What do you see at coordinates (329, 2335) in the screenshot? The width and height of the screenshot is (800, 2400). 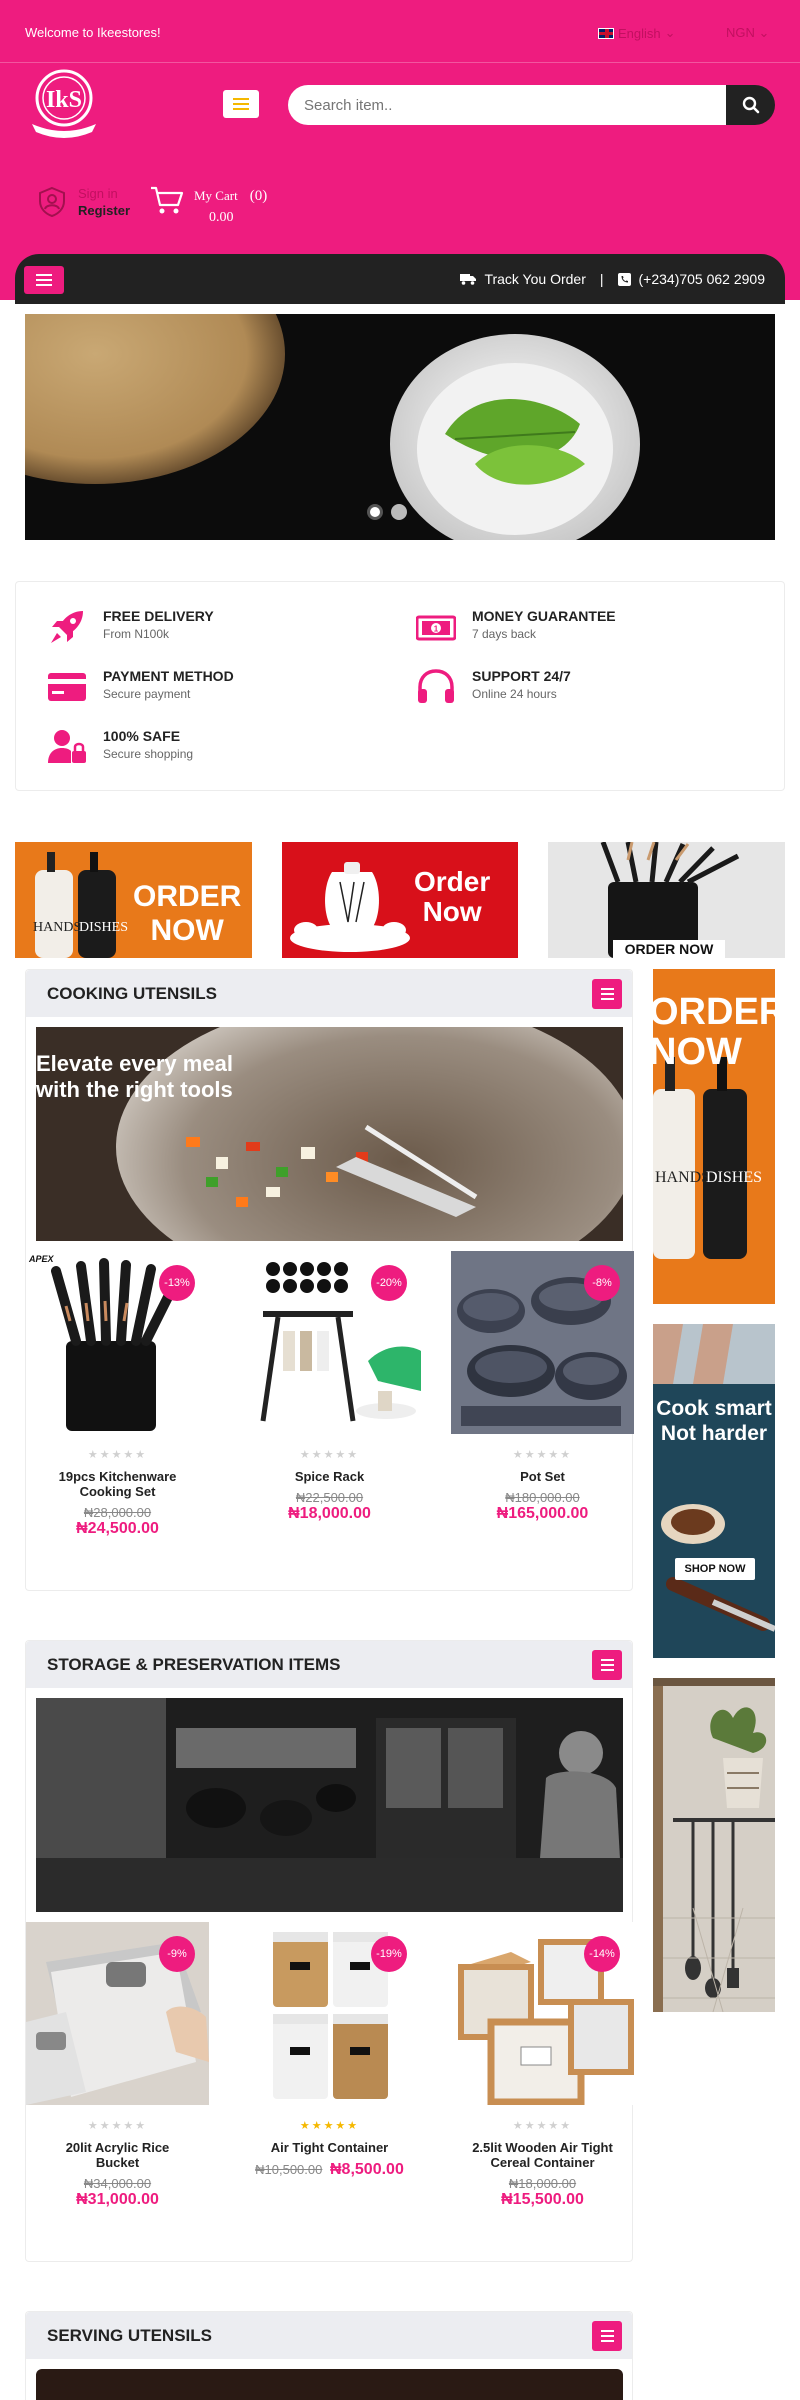 I see `section-header: SERVING UTENSILS` at bounding box center [329, 2335].